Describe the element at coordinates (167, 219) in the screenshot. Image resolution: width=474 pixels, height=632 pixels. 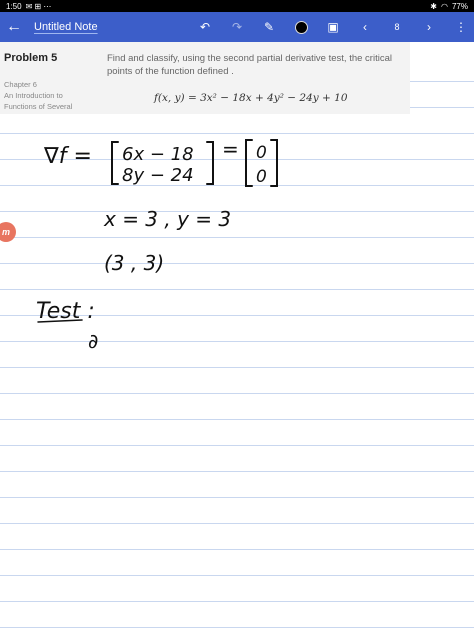
I see `solution-line: x = 3 , y = 3` at that location.